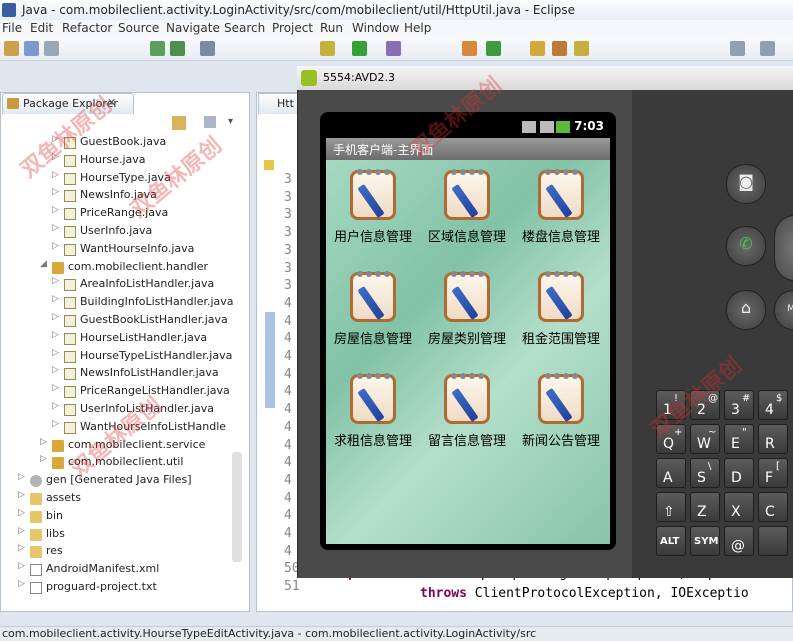 The image size is (793, 641). What do you see at coordinates (359, 48) in the screenshot?
I see `run-icon` at bounding box center [359, 48].